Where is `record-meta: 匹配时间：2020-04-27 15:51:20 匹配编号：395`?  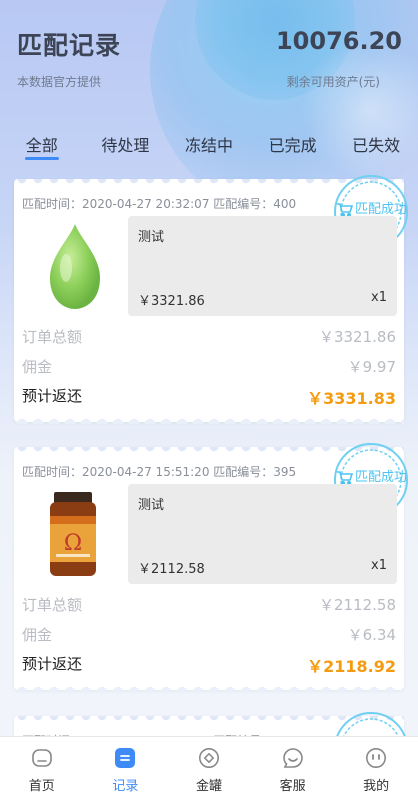
record-meta: 匹配时间：2020-04-27 15:51:20 匹配编号：395 is located at coordinates (159, 472).